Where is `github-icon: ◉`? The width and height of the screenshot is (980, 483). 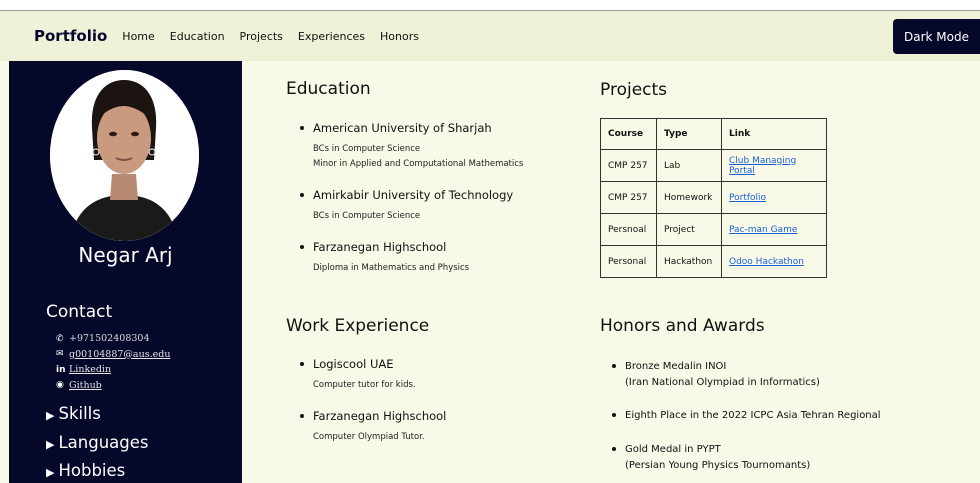
github-icon: ◉ is located at coordinates (60, 385).